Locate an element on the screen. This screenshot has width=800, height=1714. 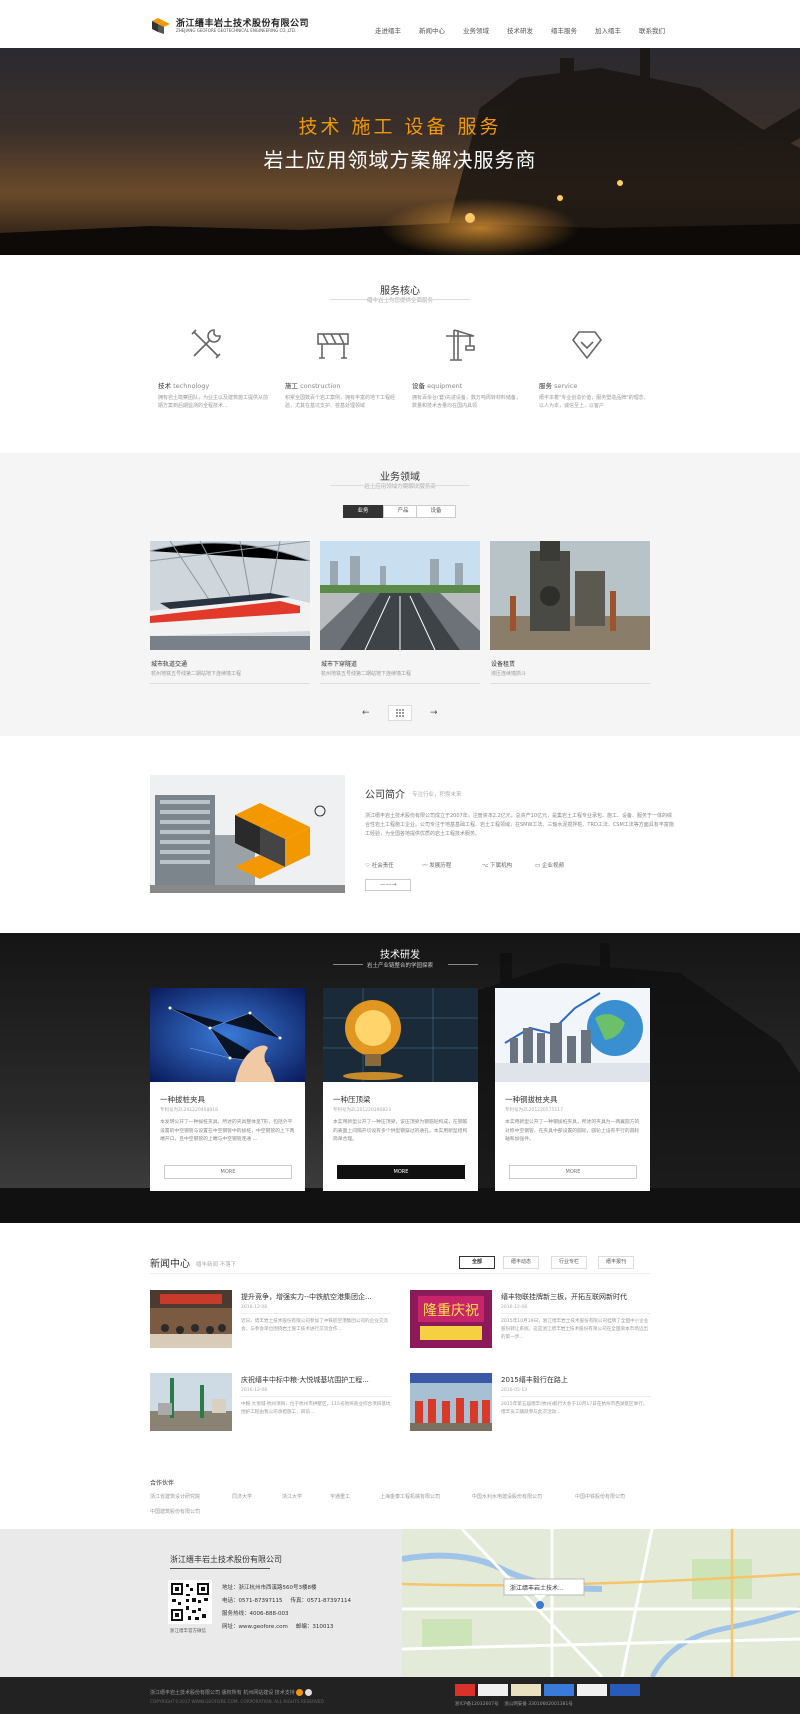
partner-link: 中国中铁股份有限公司 is located at coordinates (600, 1496).